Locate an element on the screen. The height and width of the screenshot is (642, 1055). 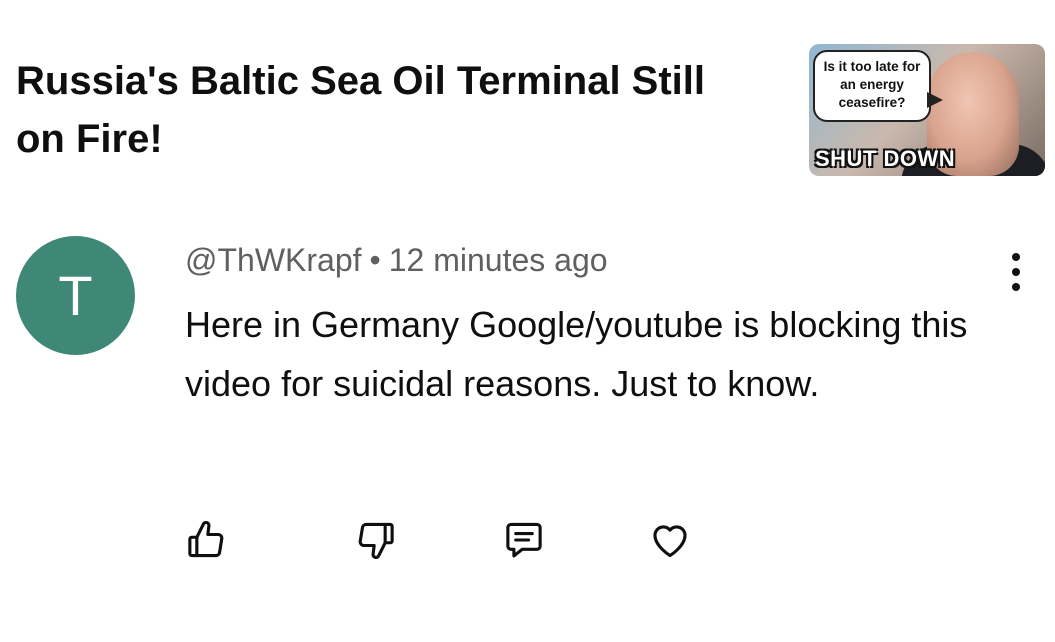
heart-button is located at coordinates (670, 540).